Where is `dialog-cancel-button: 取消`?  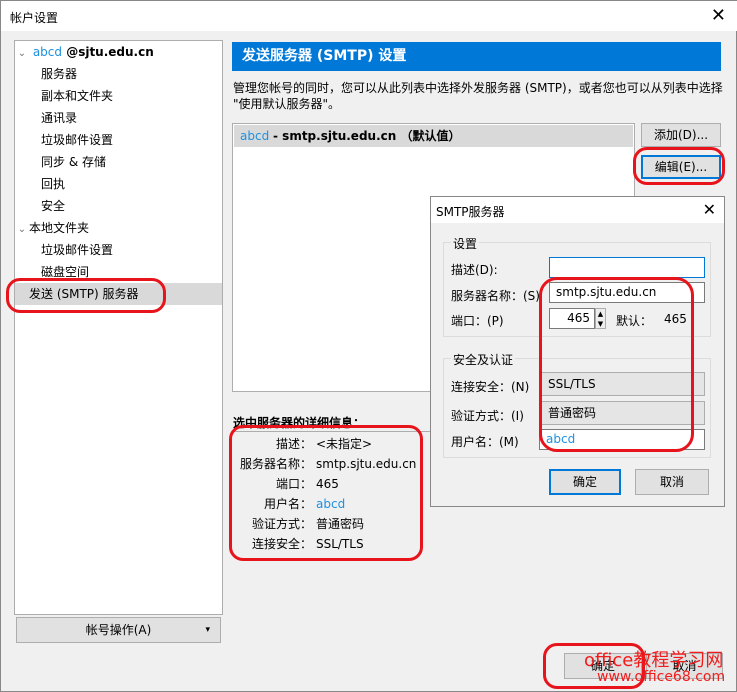 dialog-cancel-button: 取消 is located at coordinates (672, 482).